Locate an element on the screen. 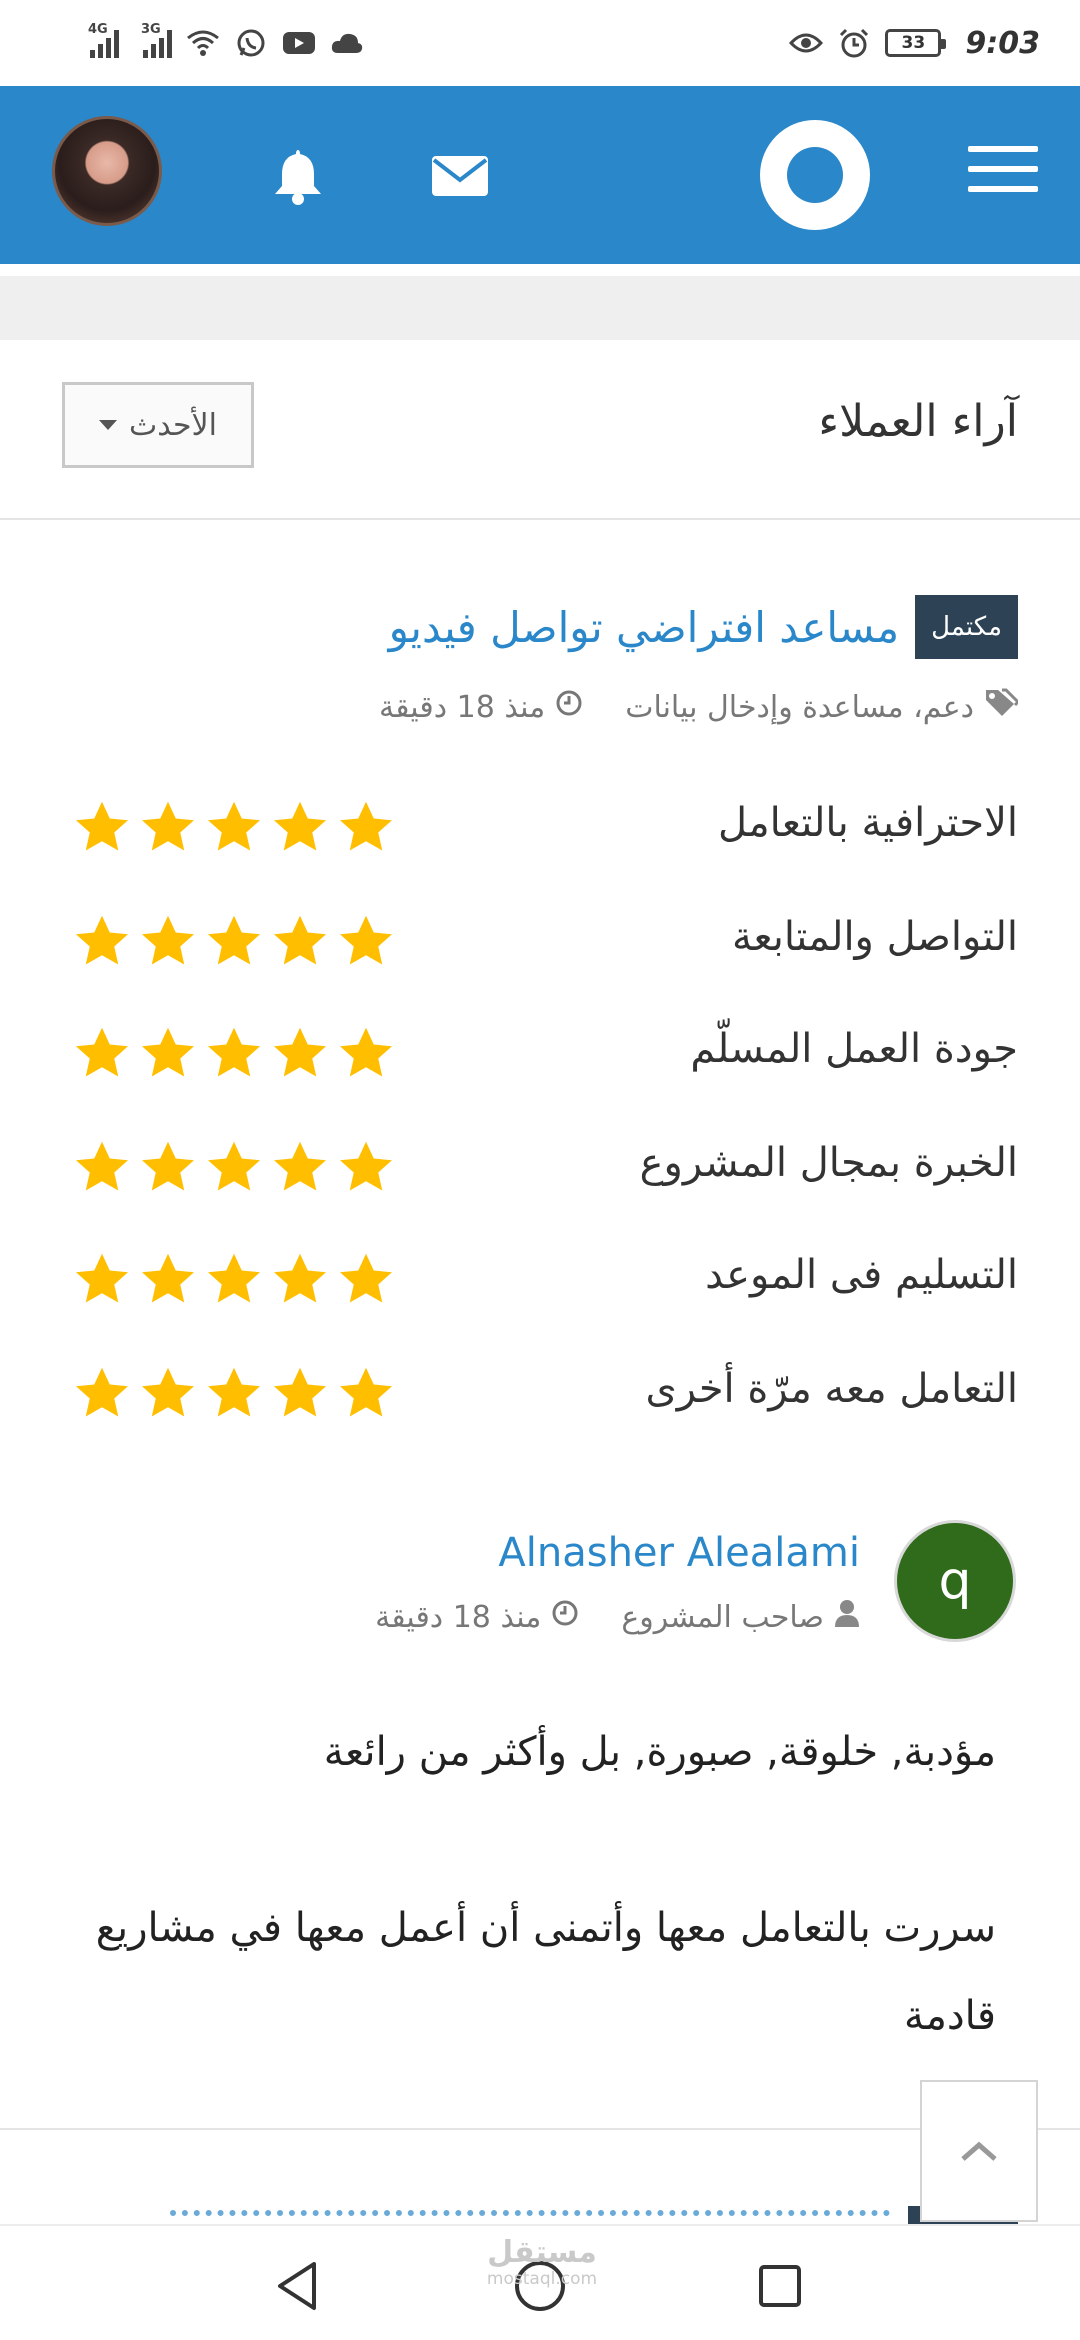  project-time: منذ 18 دقيقة is located at coordinates (462, 707).